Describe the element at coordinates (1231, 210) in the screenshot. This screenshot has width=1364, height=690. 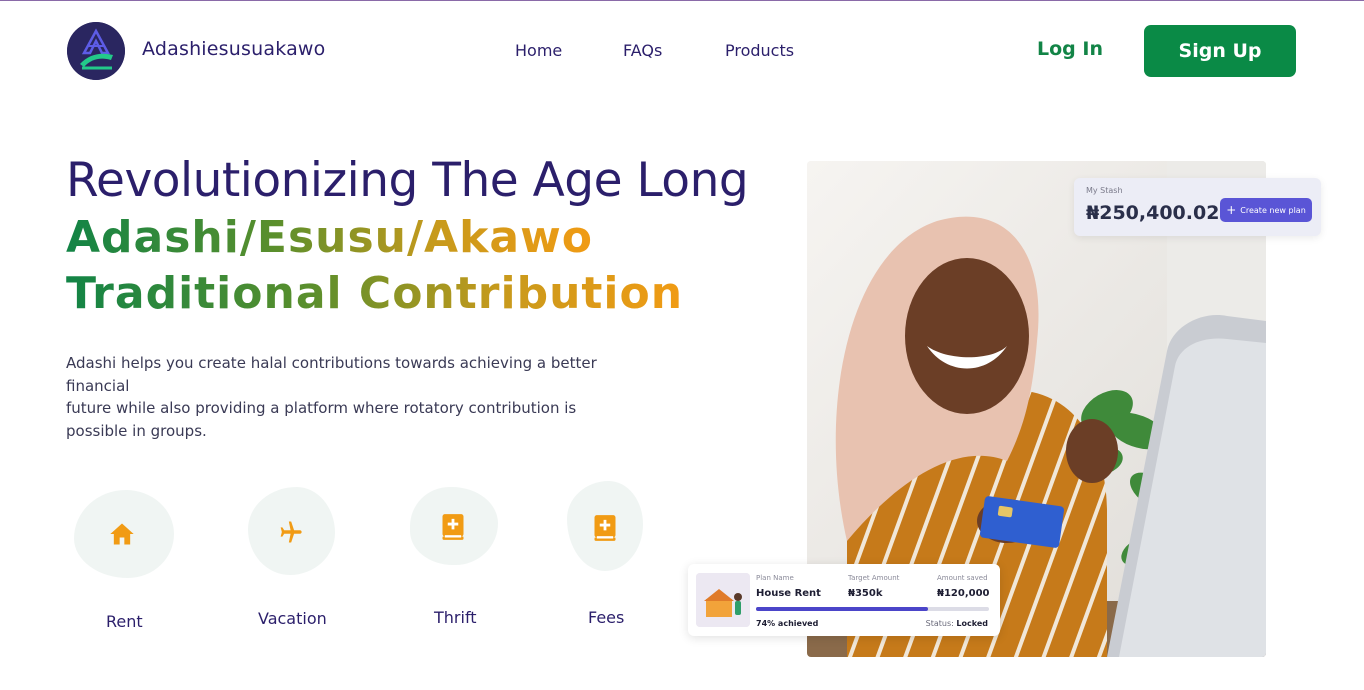
I see `plus-icon: +` at that location.